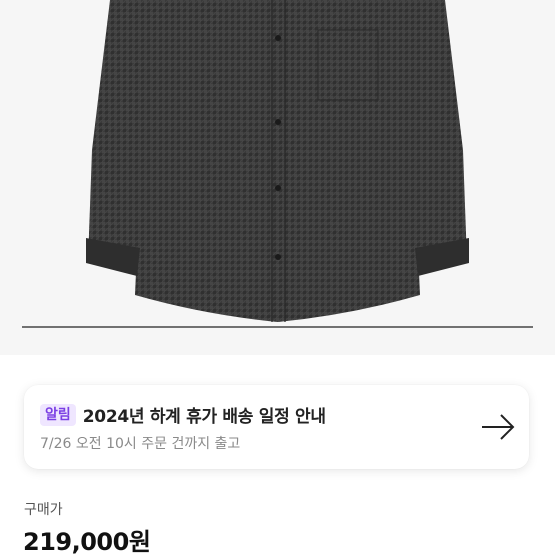 This screenshot has width=555, height=557. Describe the element at coordinates (58, 414) in the screenshot. I see `notice-badge: 알림` at that location.